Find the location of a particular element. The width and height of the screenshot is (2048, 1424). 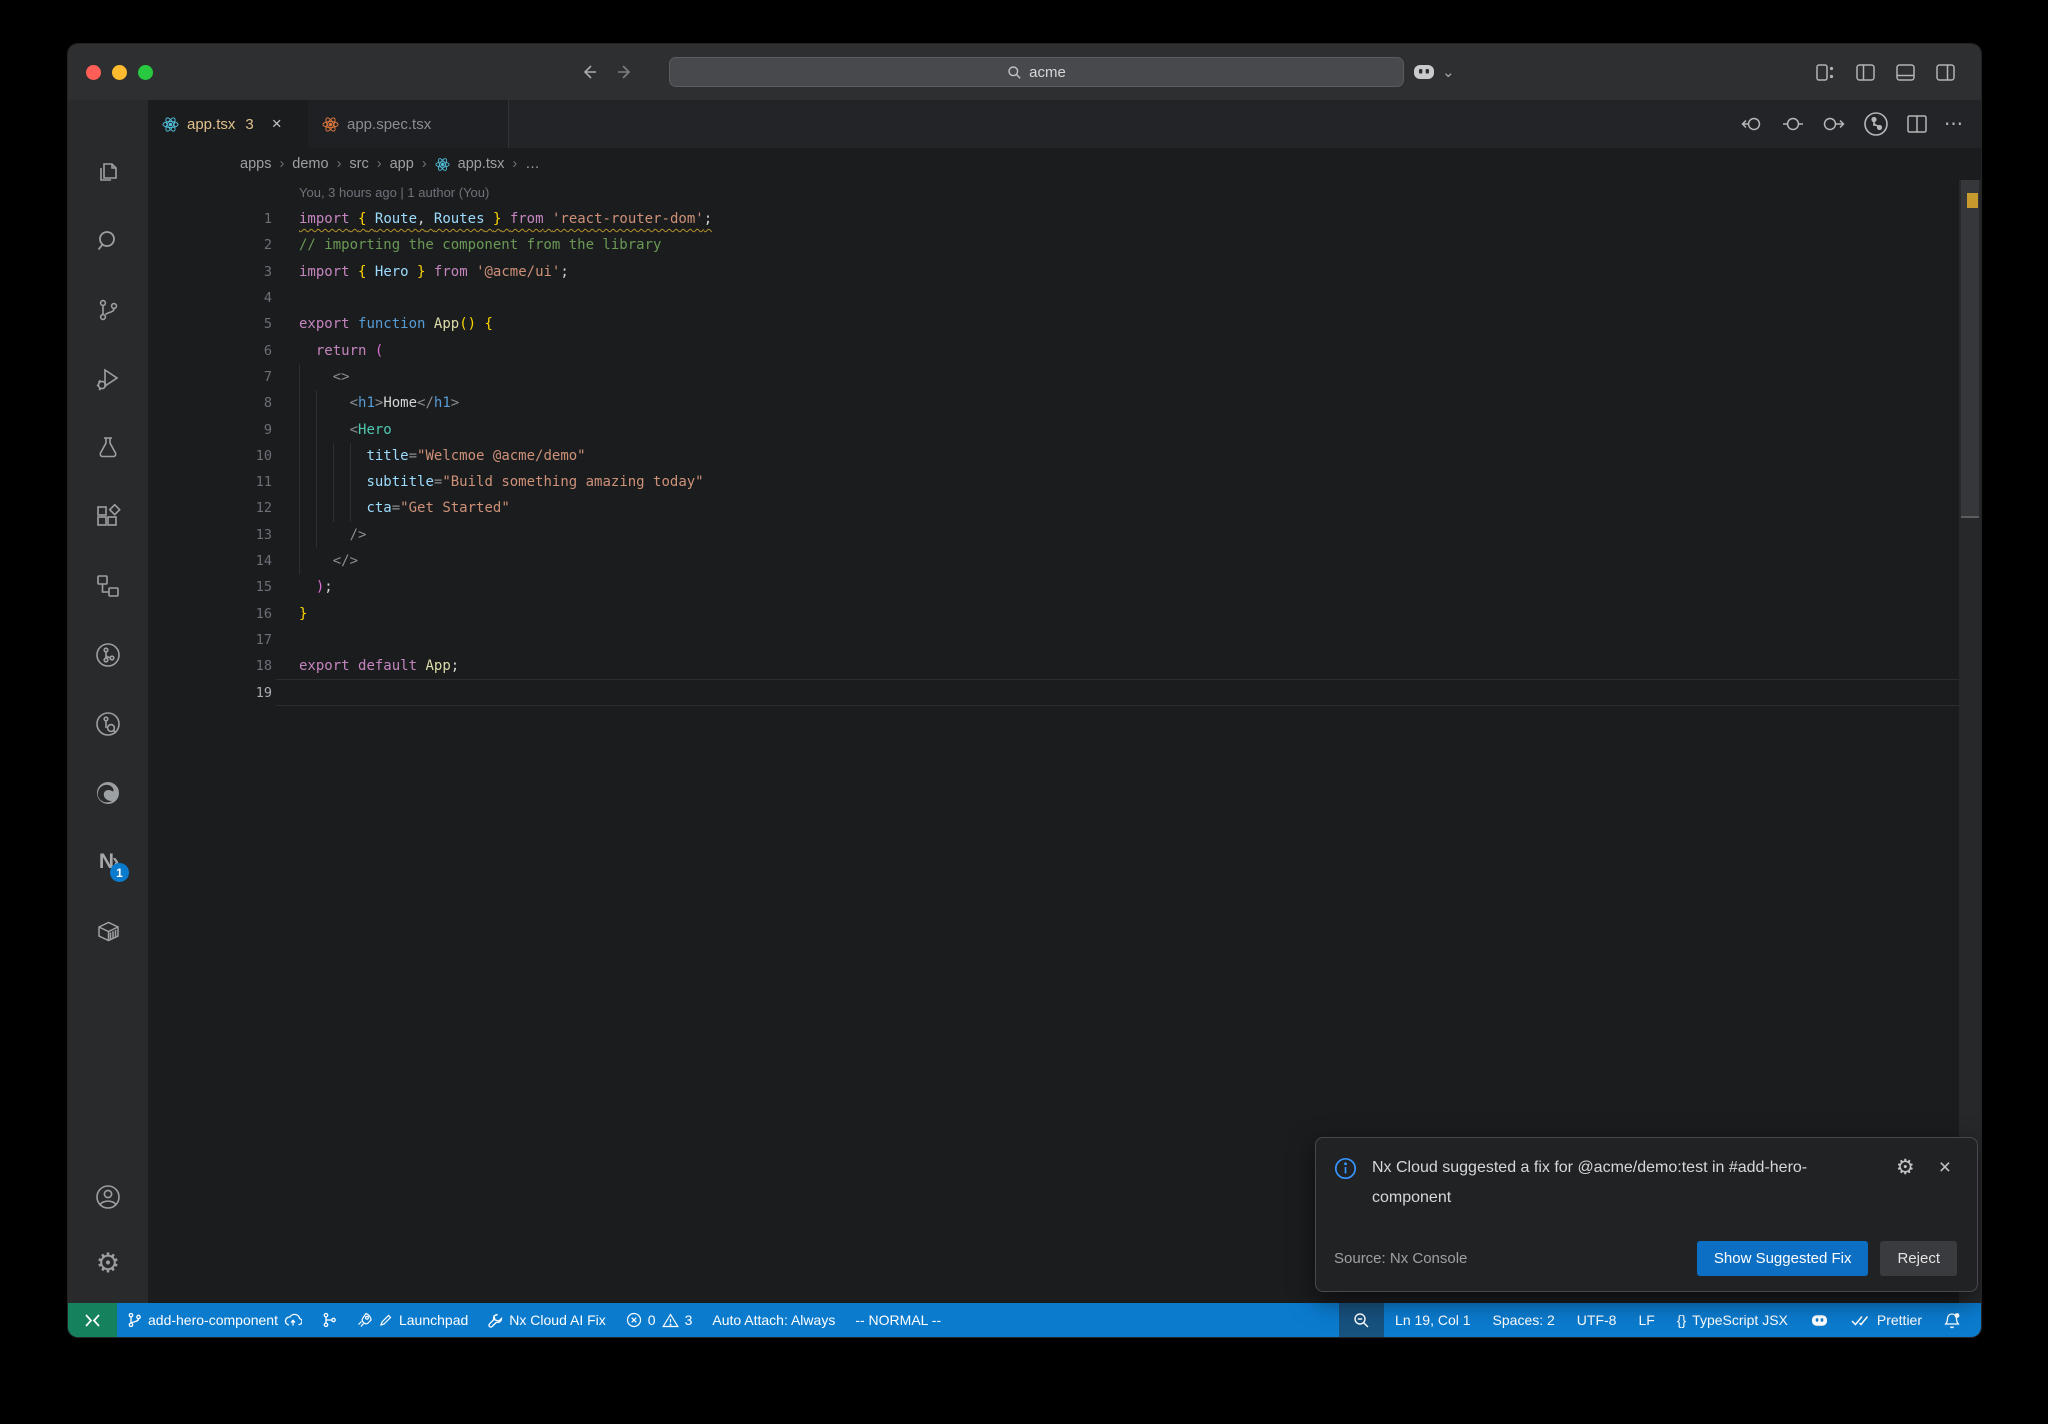

gitlens-inspect-icon is located at coordinates (108, 724).